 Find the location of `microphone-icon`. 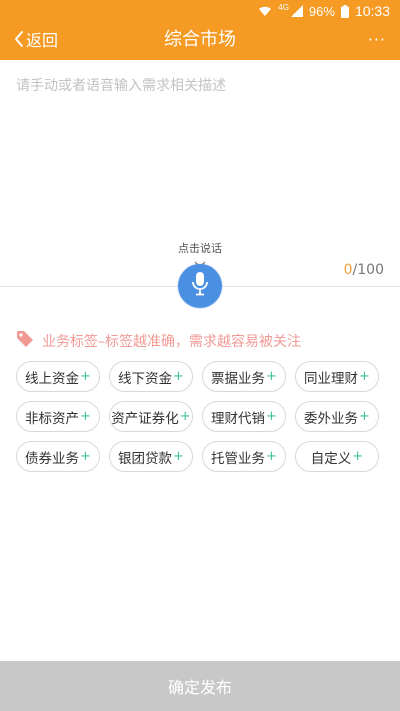

microphone-icon is located at coordinates (200, 286).